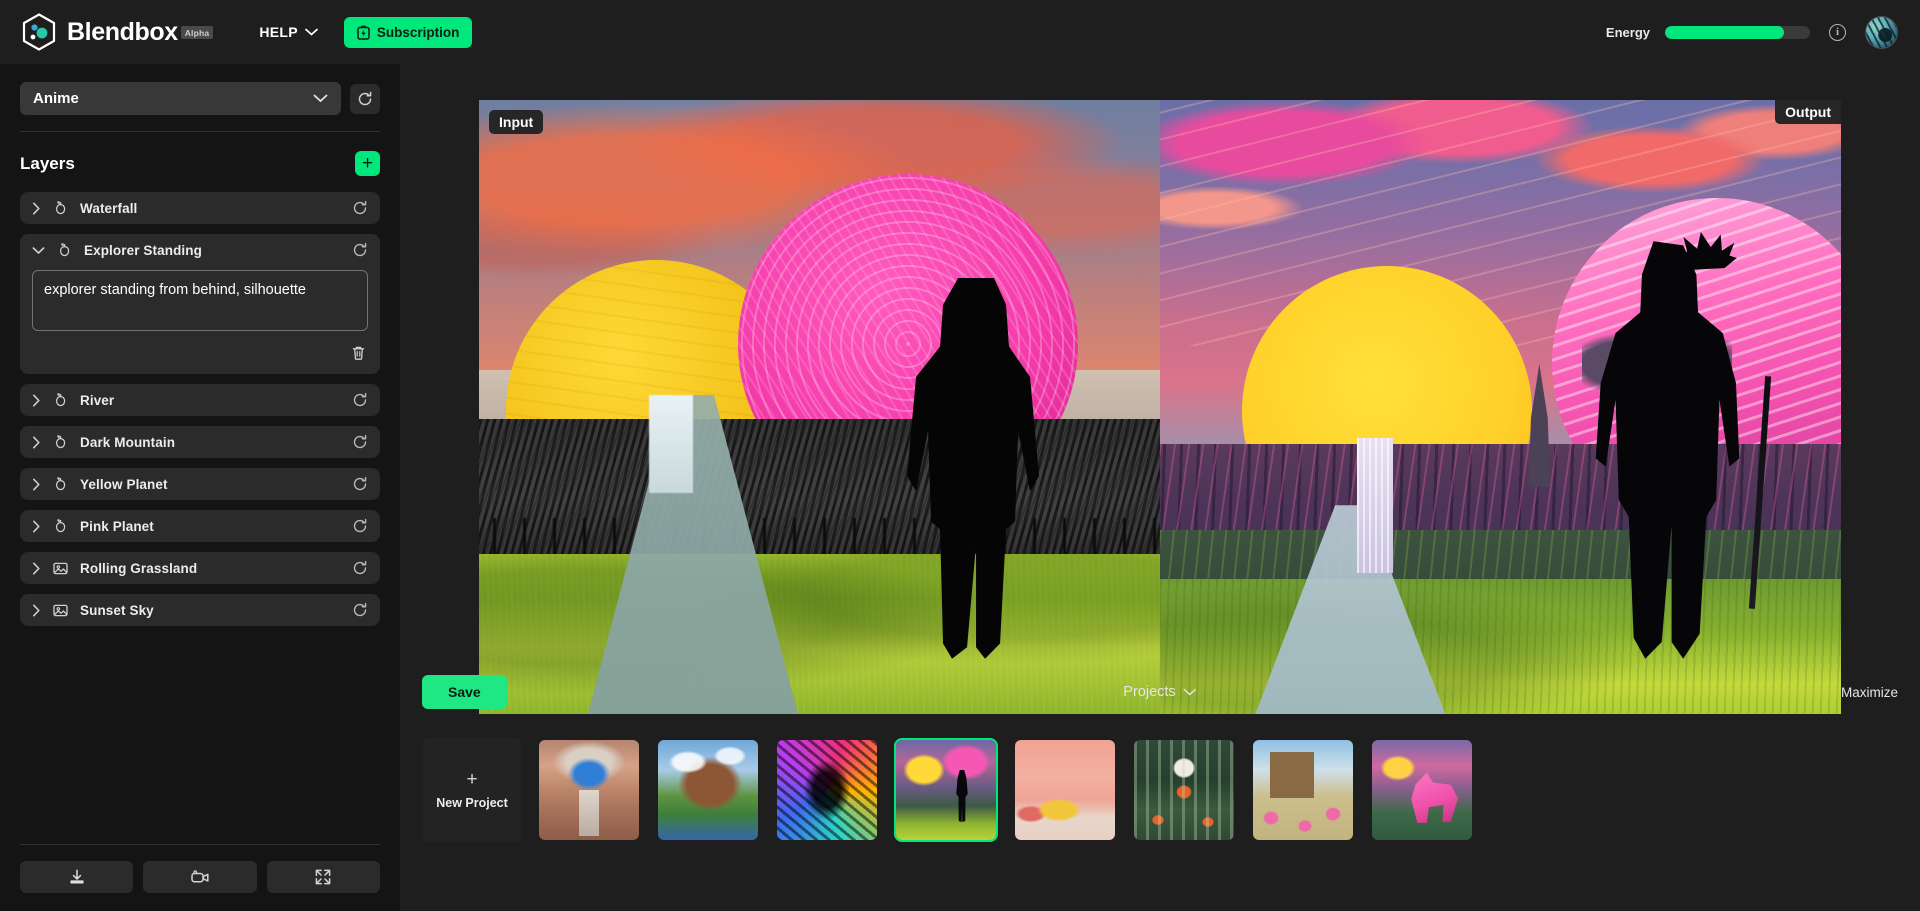  What do you see at coordinates (200, 131) in the screenshot?
I see `sidebar-divider-top` at bounding box center [200, 131].